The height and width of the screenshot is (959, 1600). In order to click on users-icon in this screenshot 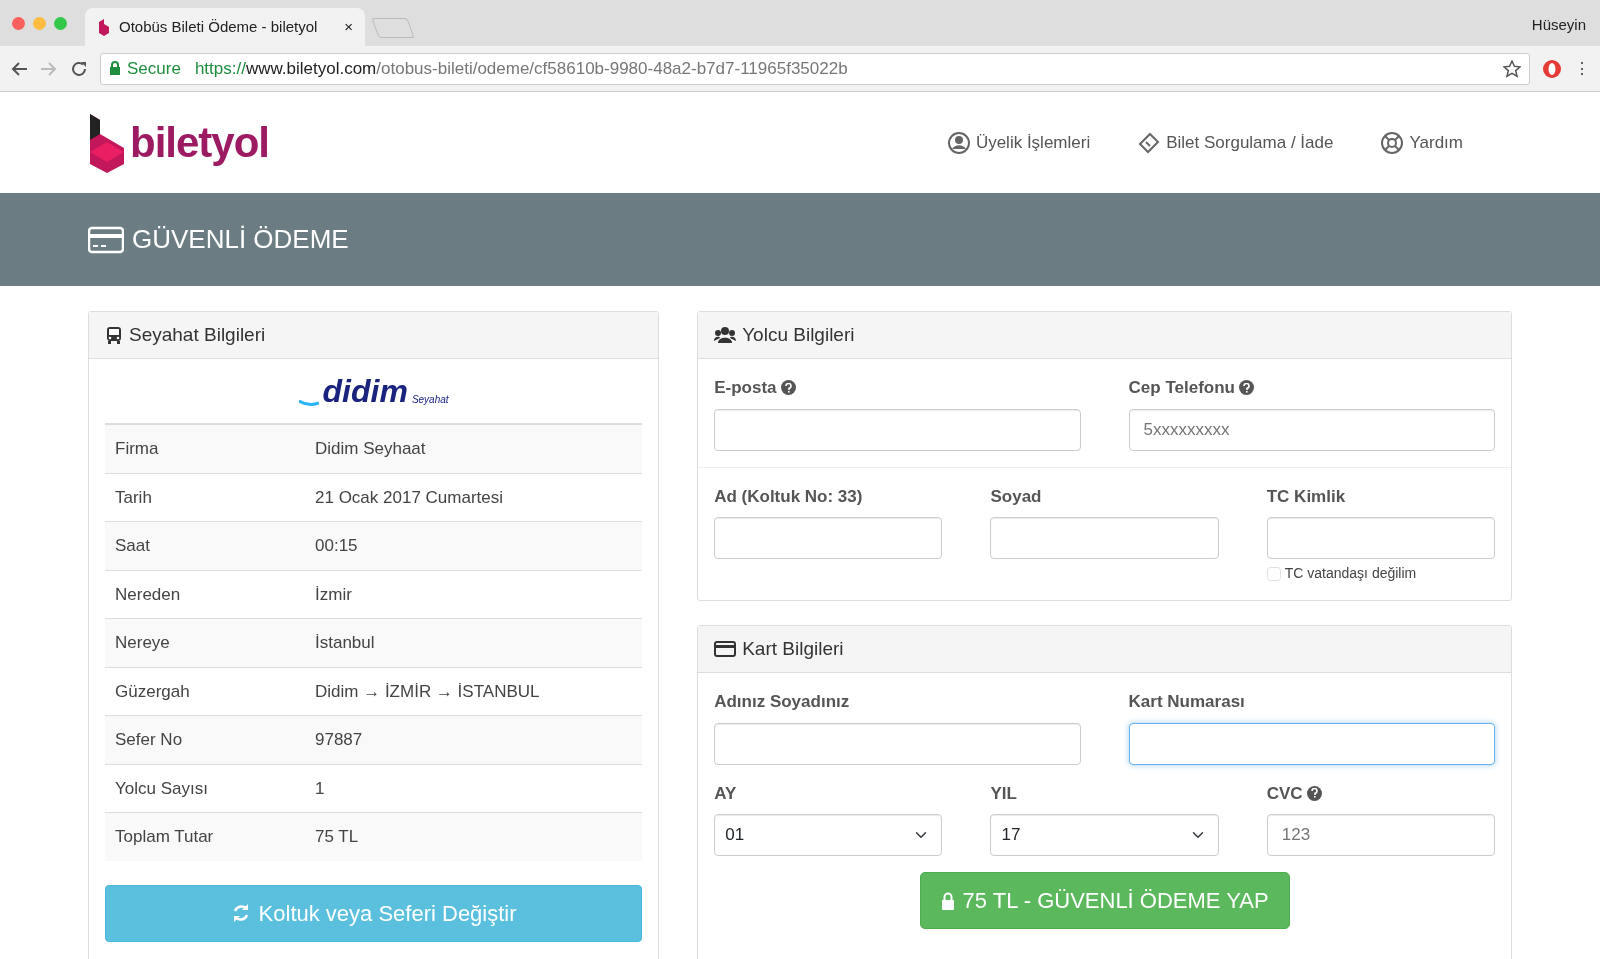, I will do `click(725, 335)`.